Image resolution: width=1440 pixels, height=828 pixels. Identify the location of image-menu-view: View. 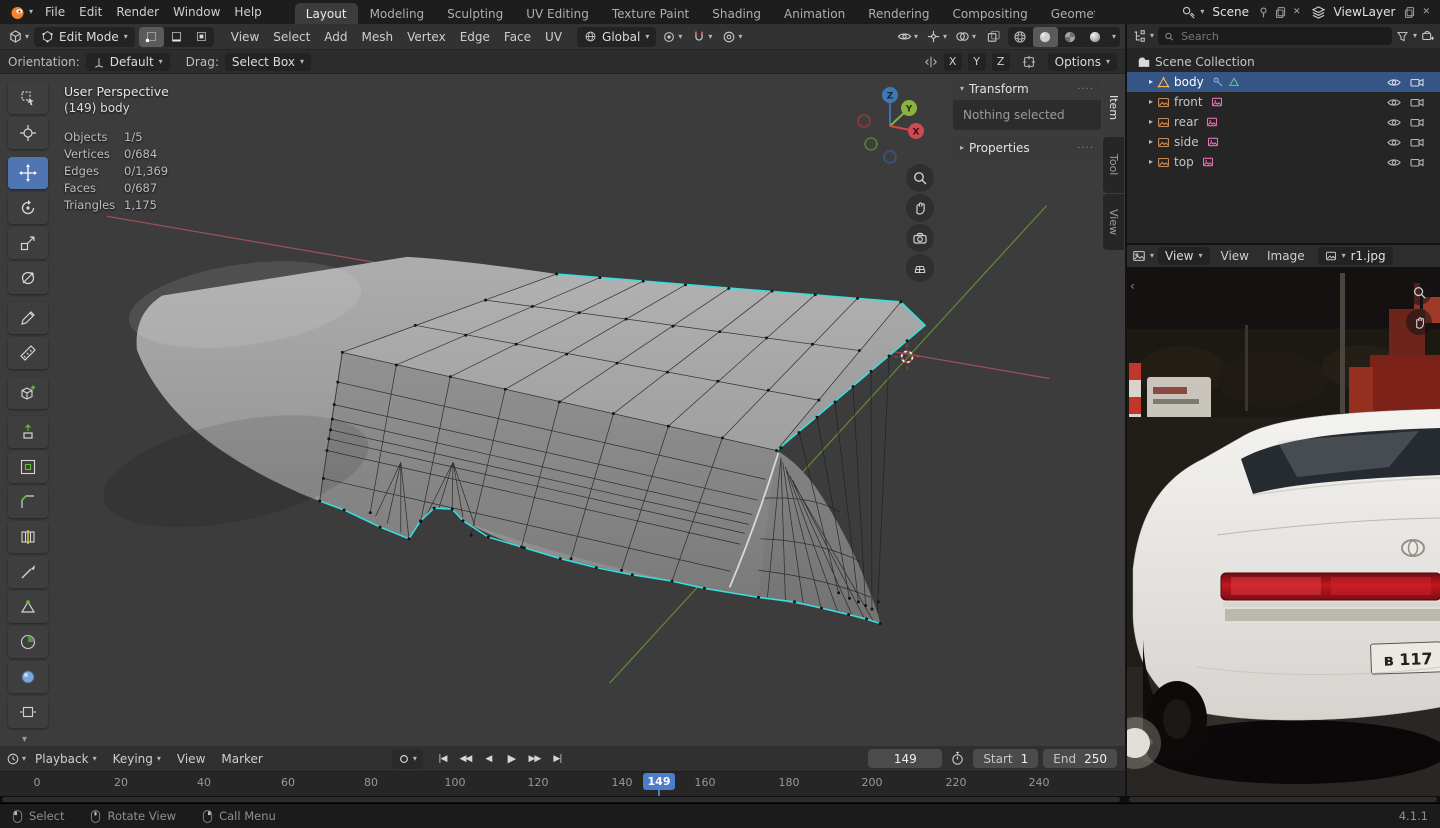
(1235, 256).